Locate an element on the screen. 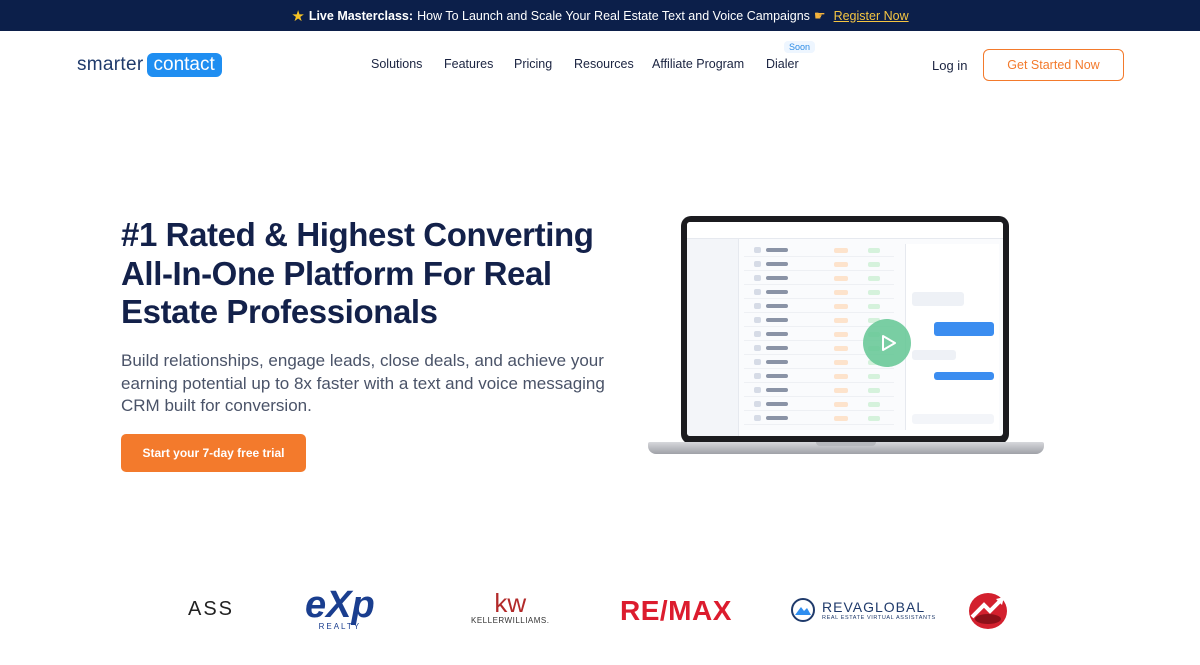 This screenshot has height=665, width=1200. get-started-button: Get Started Now is located at coordinates (1053, 65).